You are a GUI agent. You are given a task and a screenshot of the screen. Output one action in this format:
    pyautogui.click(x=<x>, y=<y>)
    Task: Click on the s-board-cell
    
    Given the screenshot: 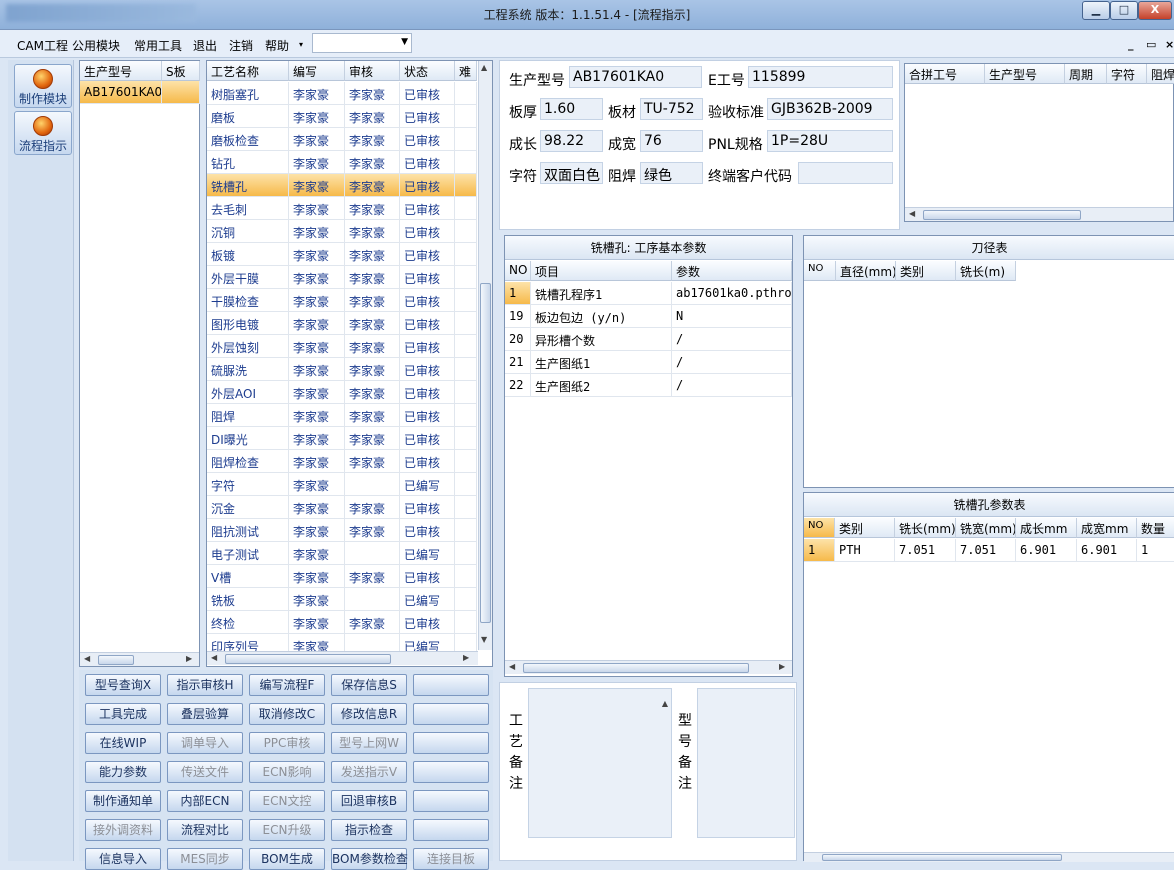 What is the action you would take?
    pyautogui.click(x=181, y=92)
    